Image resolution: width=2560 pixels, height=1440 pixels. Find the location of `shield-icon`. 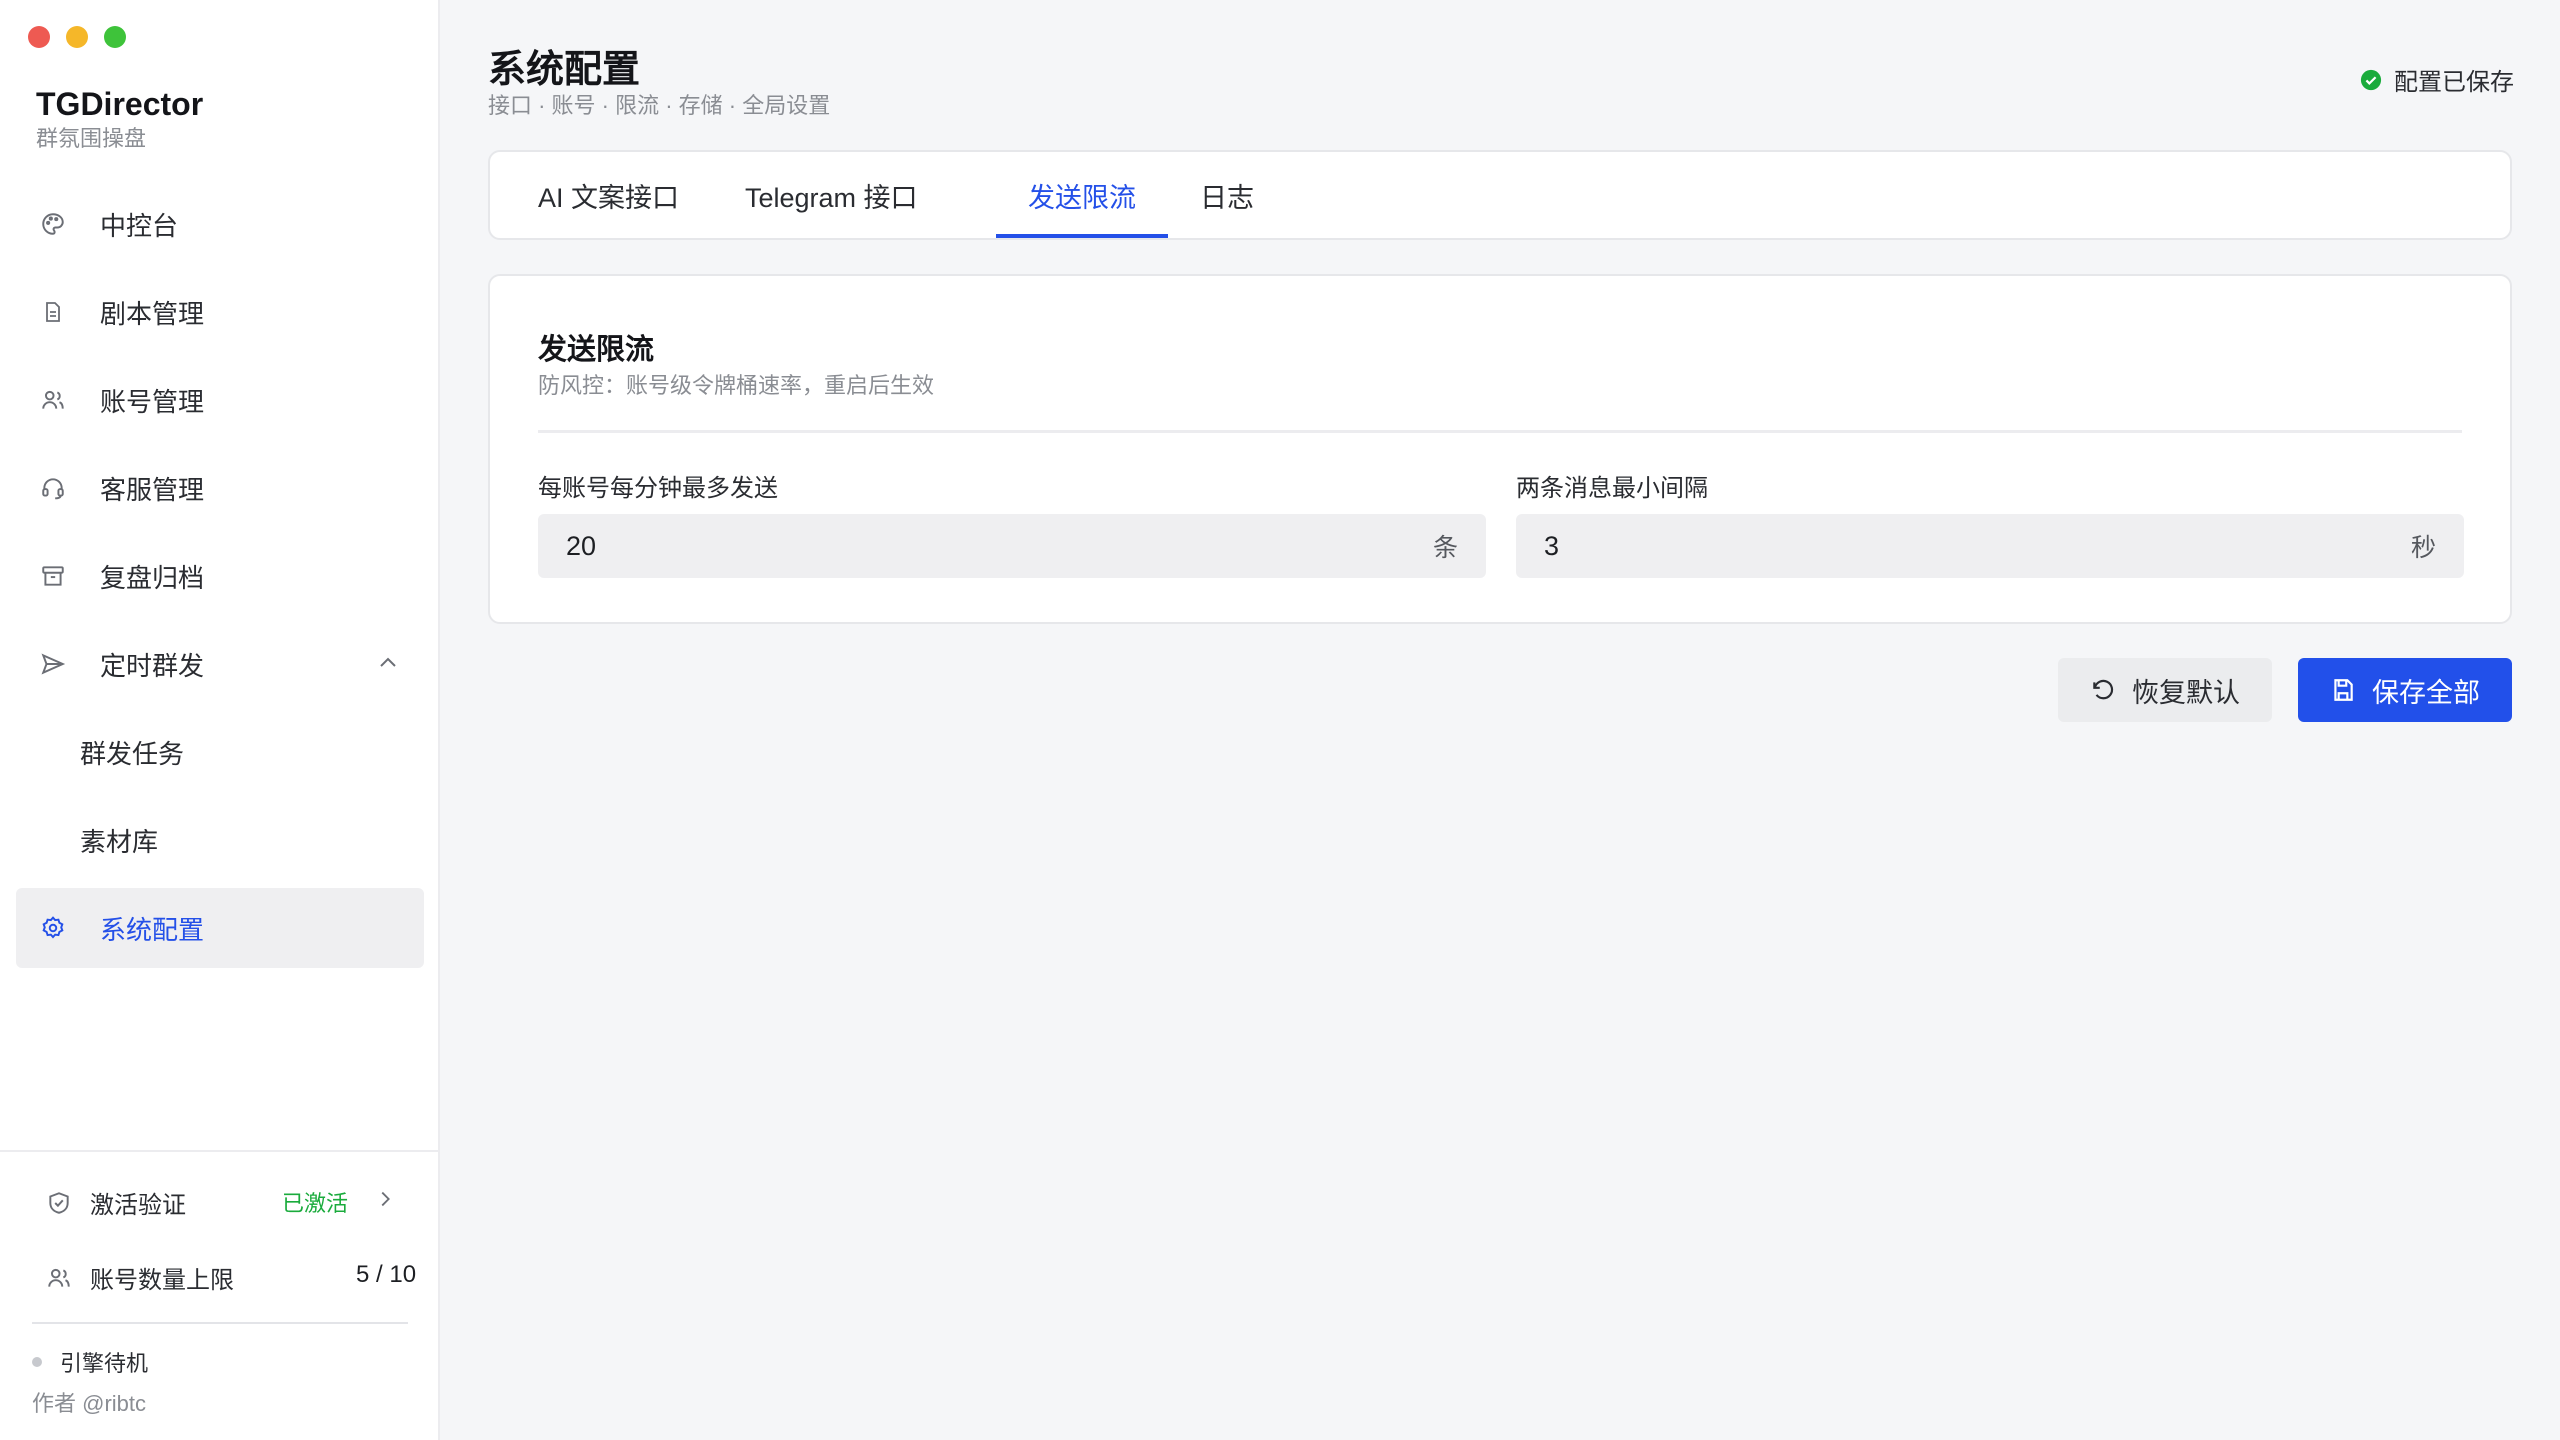

shield-icon is located at coordinates (59, 1203).